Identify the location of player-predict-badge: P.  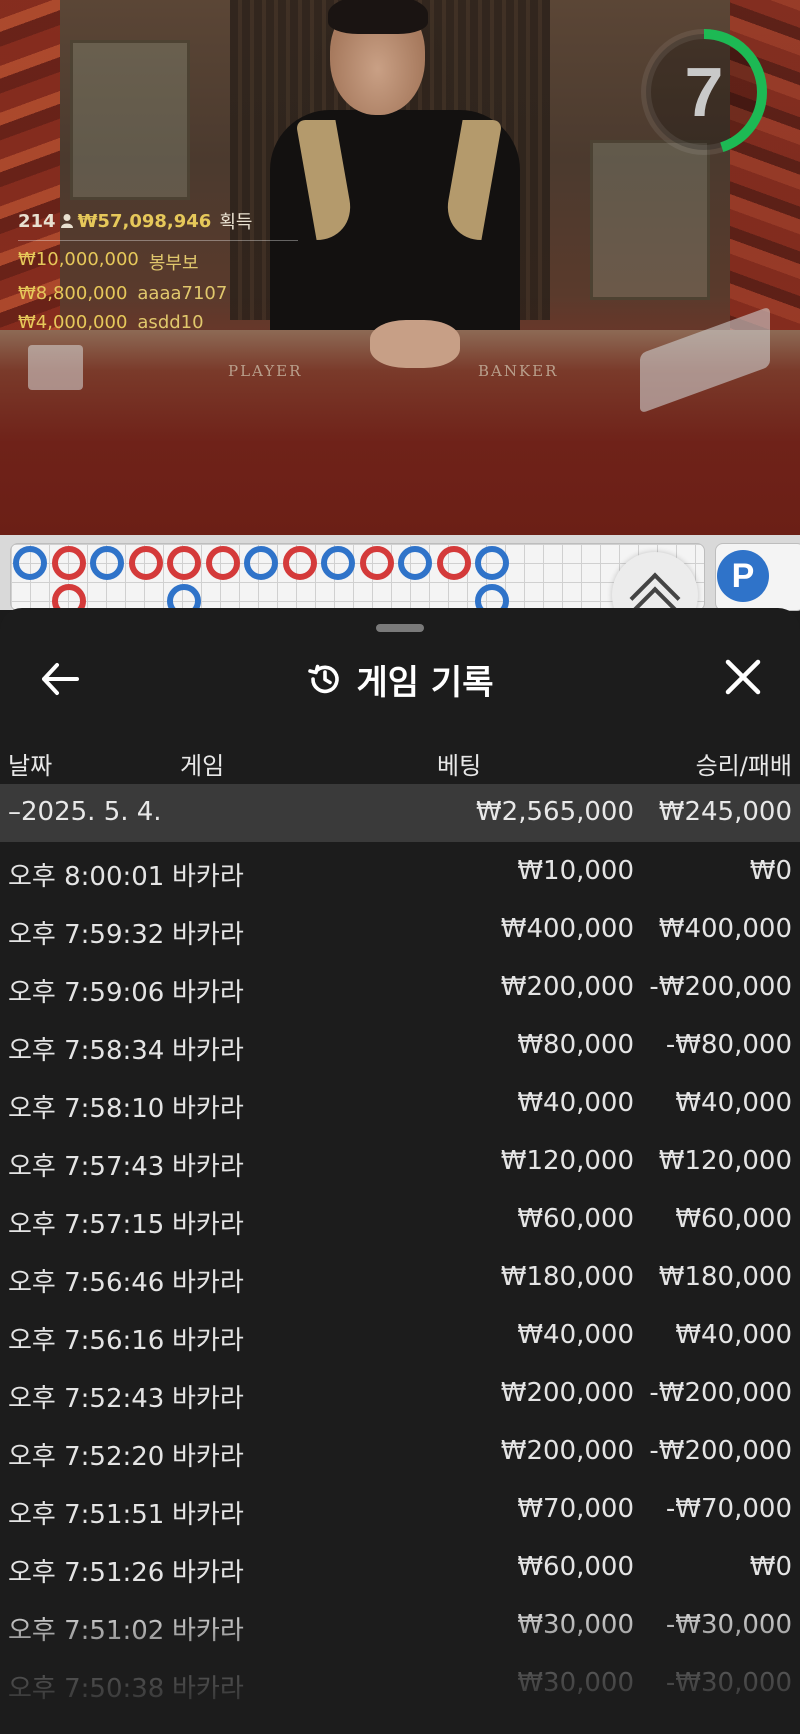
(743, 576).